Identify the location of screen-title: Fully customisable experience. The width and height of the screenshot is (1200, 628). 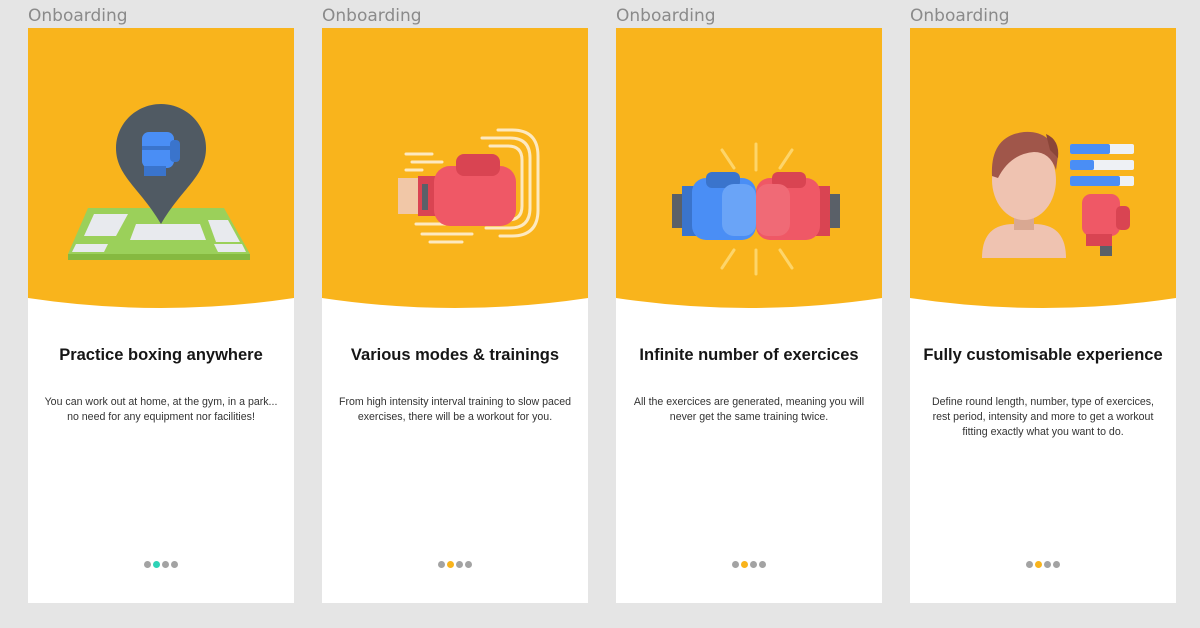
(1043, 355).